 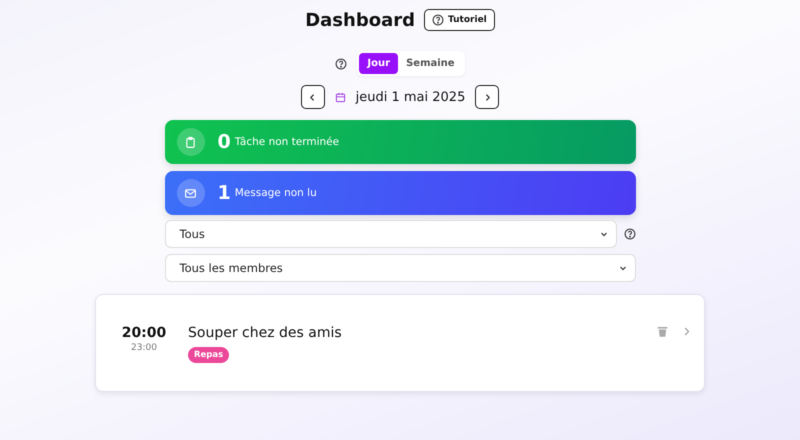 What do you see at coordinates (390, 234) in the screenshot?
I see `filter-select: Tous` at bounding box center [390, 234].